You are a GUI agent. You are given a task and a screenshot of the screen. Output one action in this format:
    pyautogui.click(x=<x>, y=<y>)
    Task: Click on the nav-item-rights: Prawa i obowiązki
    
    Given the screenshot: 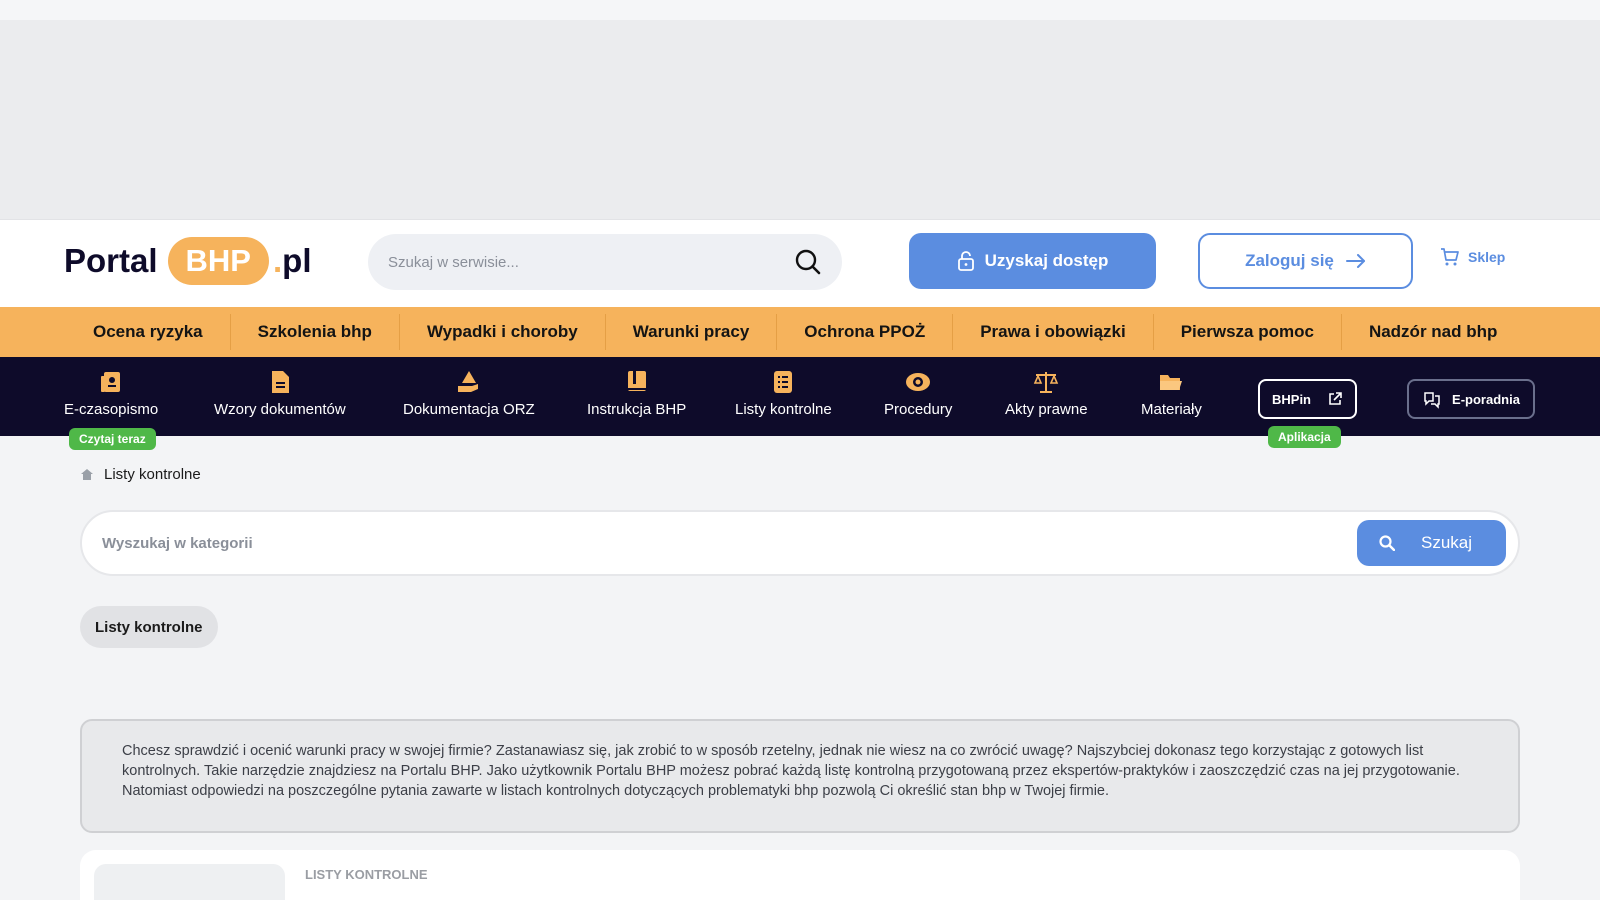 What is the action you would take?
    pyautogui.click(x=1053, y=332)
    